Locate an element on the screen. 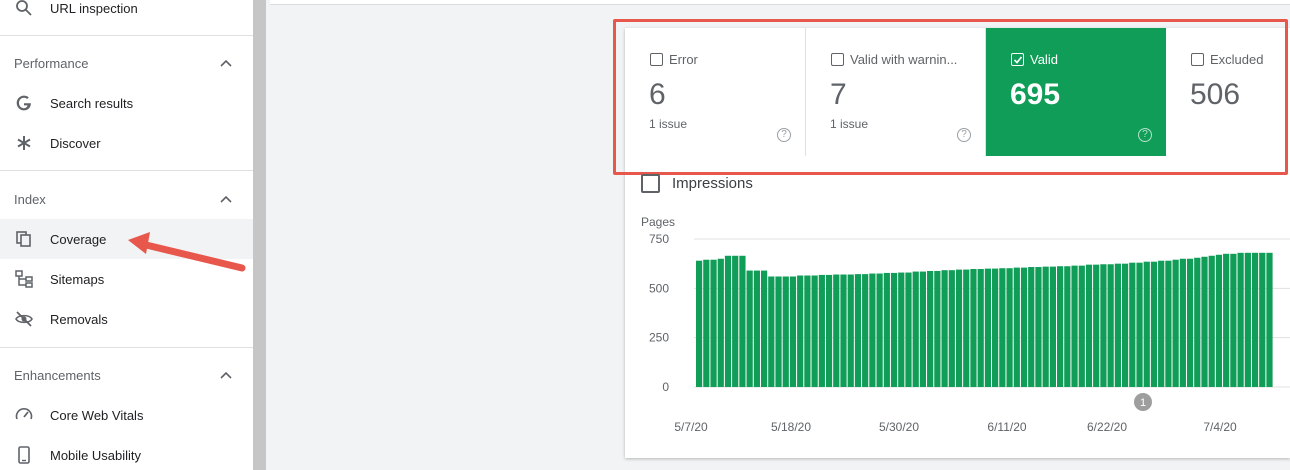 The width and height of the screenshot is (1290, 470). section-title: Index is located at coordinates (30, 199).